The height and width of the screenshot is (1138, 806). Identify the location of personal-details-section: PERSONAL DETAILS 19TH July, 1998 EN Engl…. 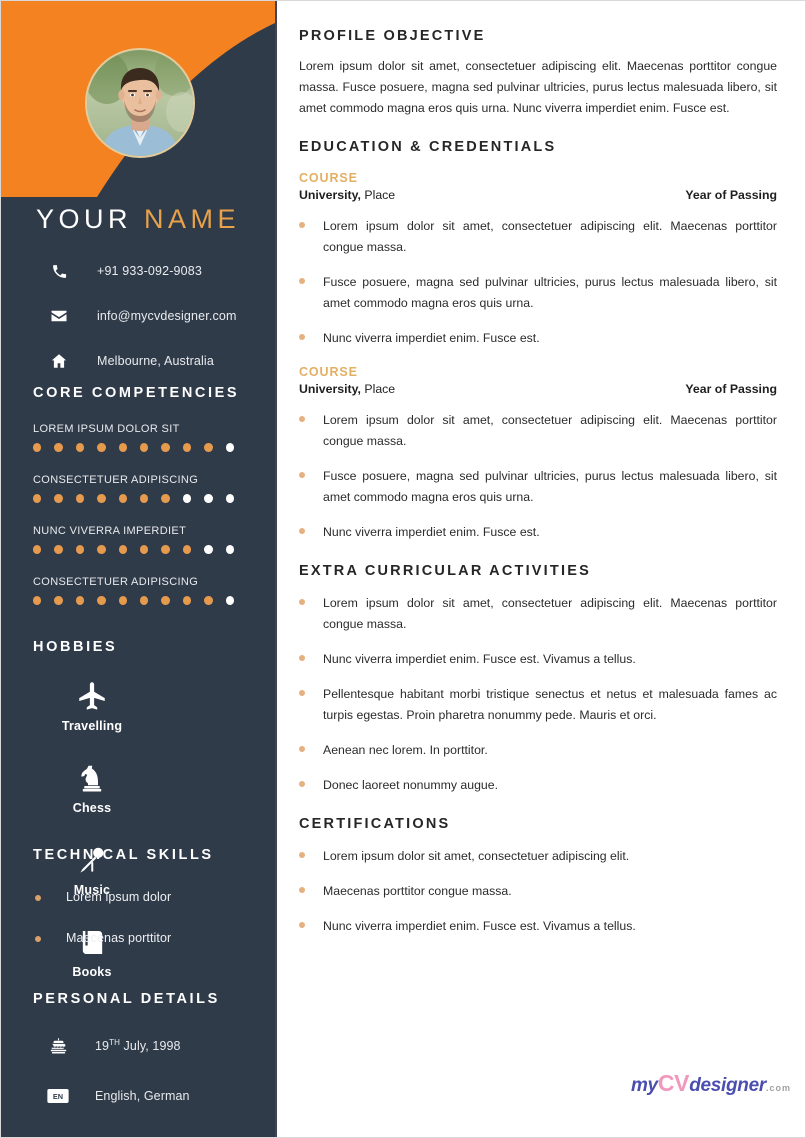
(138, 1049).